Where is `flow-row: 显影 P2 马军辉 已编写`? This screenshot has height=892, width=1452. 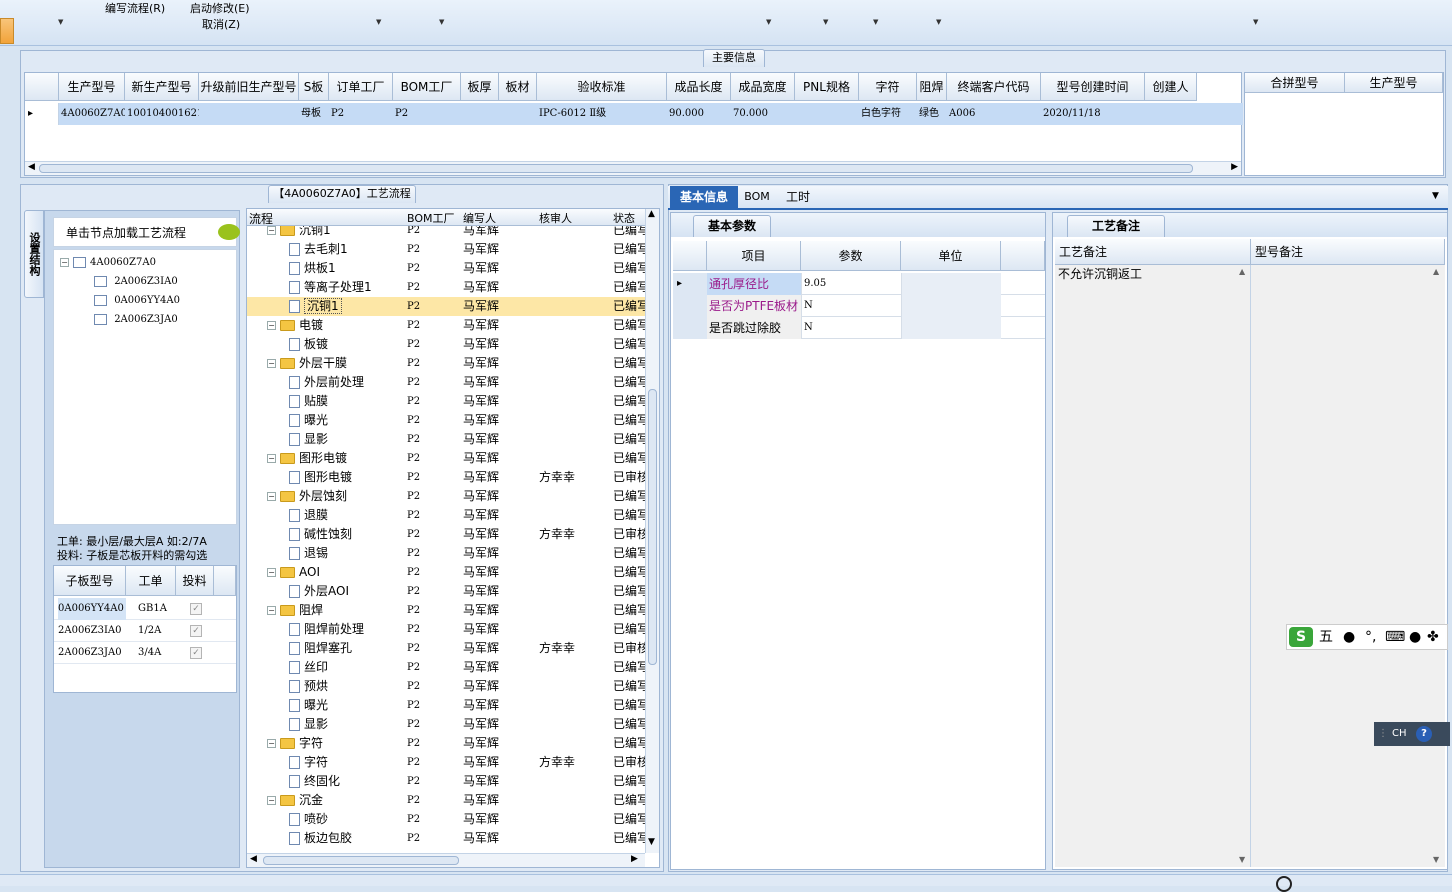 flow-row: 显影 P2 马军辉 已编写 is located at coordinates (446, 439).